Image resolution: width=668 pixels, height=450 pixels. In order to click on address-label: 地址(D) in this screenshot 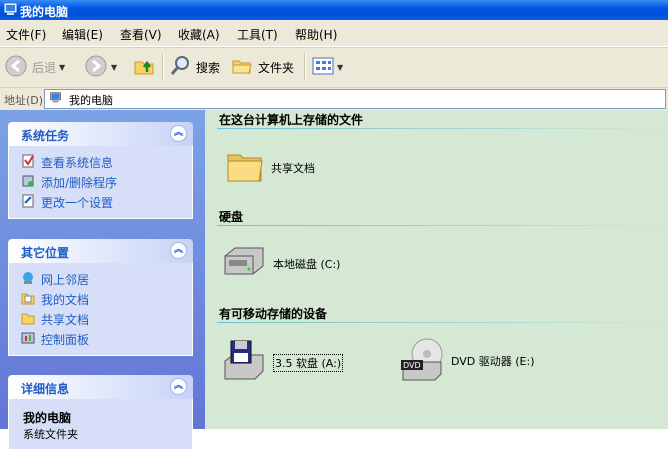, I will do `click(24, 100)`.